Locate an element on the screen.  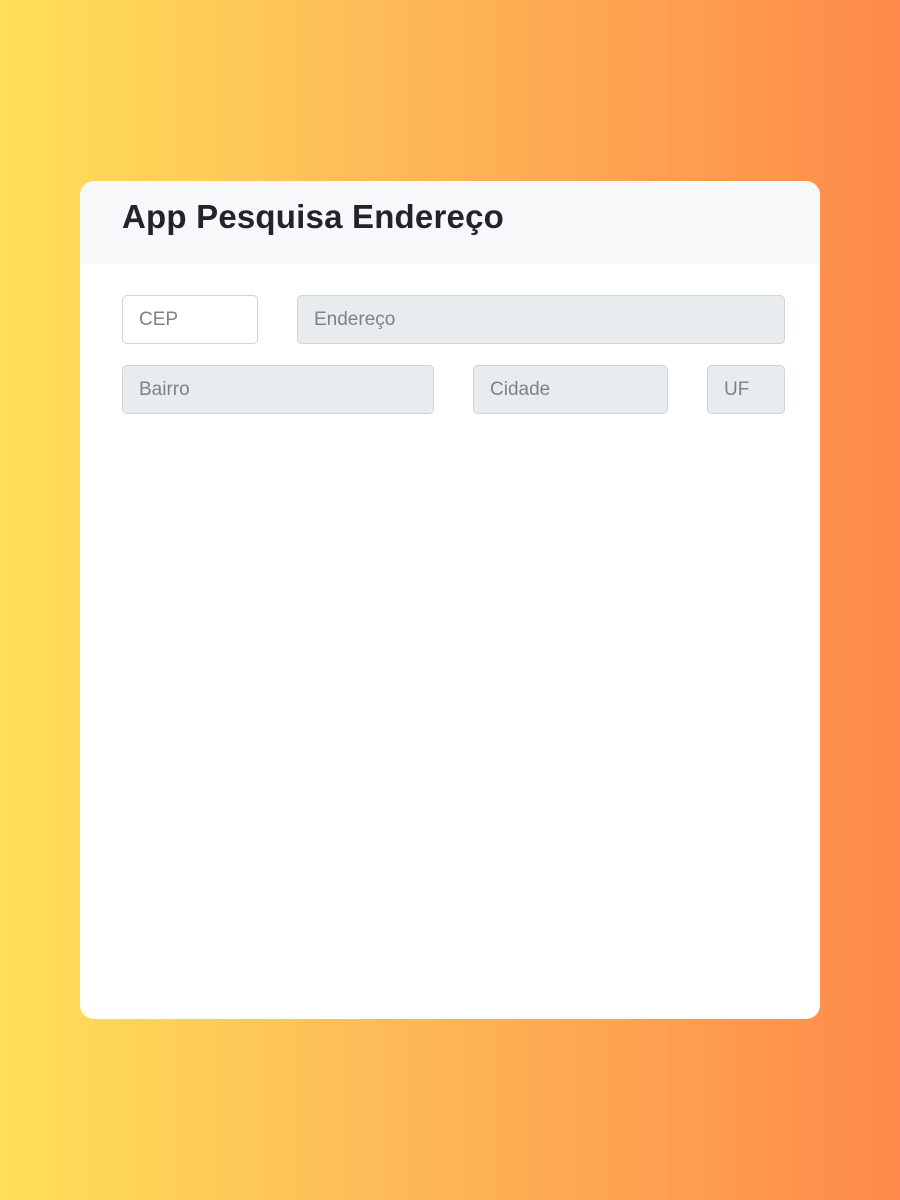
endereco-input is located at coordinates (541, 319).